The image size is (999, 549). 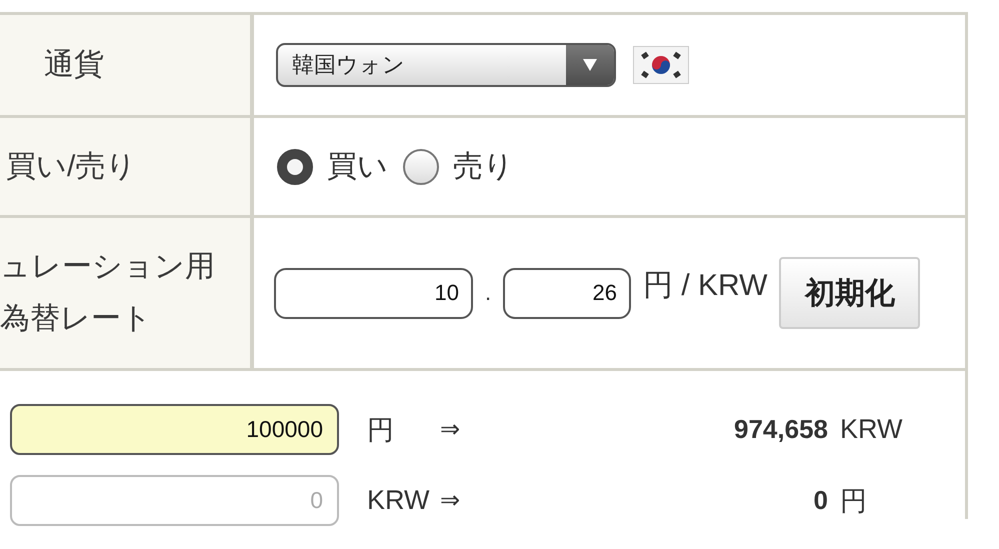 What do you see at coordinates (380, 429) in the screenshot?
I see `unit-label: 円` at bounding box center [380, 429].